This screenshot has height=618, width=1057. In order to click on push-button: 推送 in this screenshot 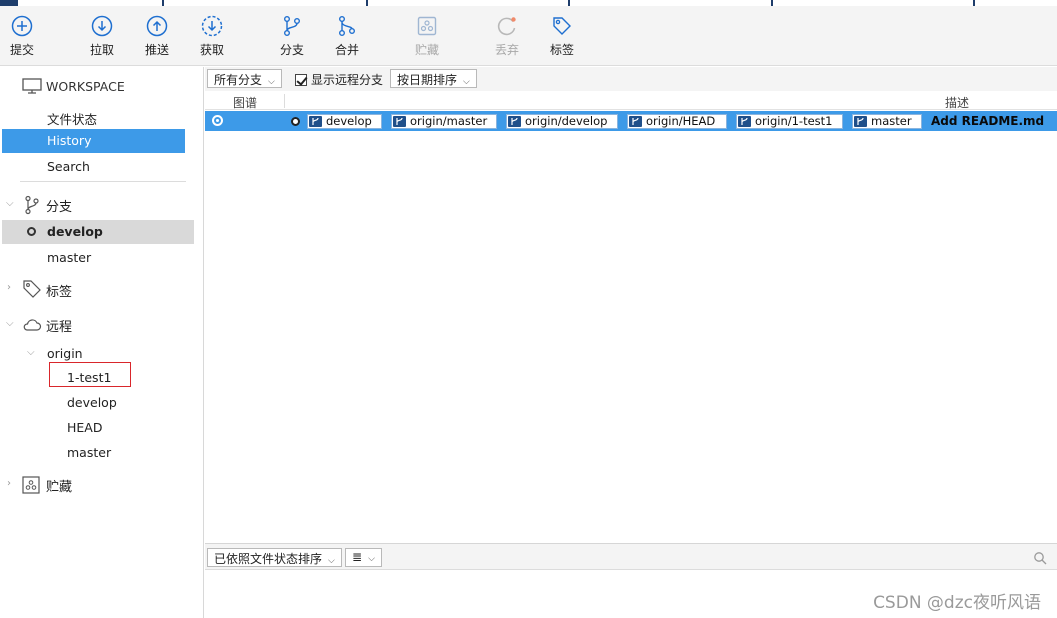, I will do `click(157, 36)`.